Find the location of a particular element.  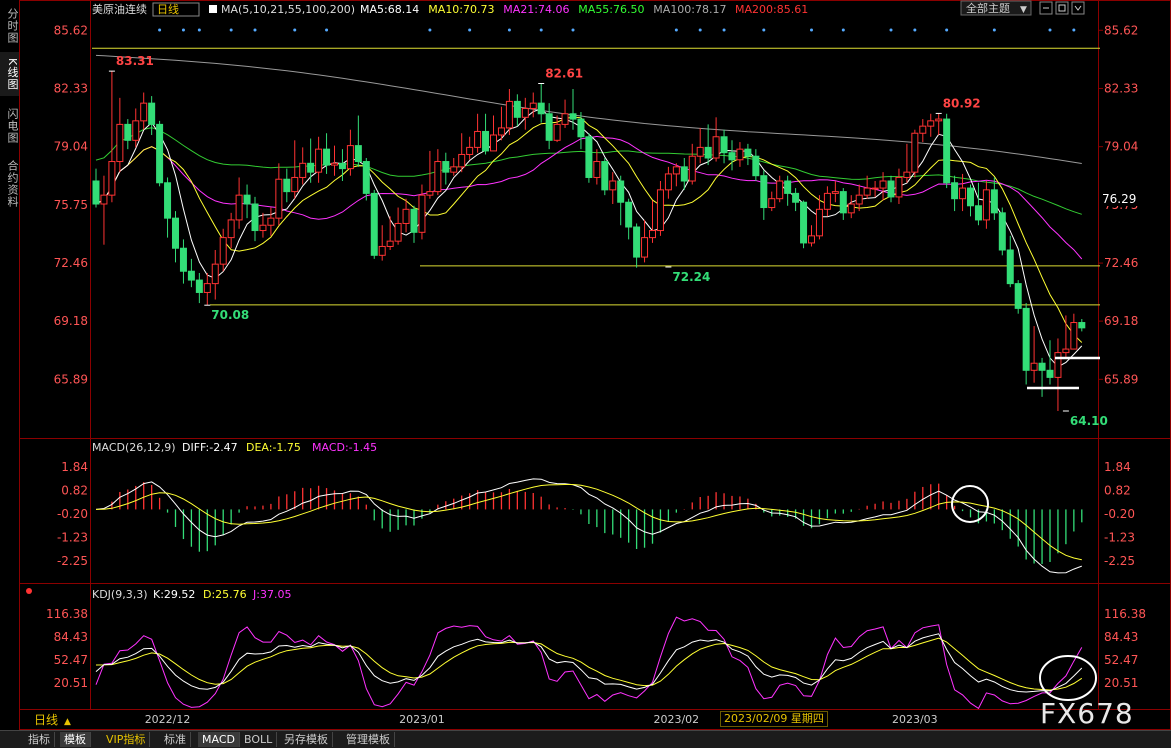

tab-boll: BOLL is located at coordinates (259, 739).